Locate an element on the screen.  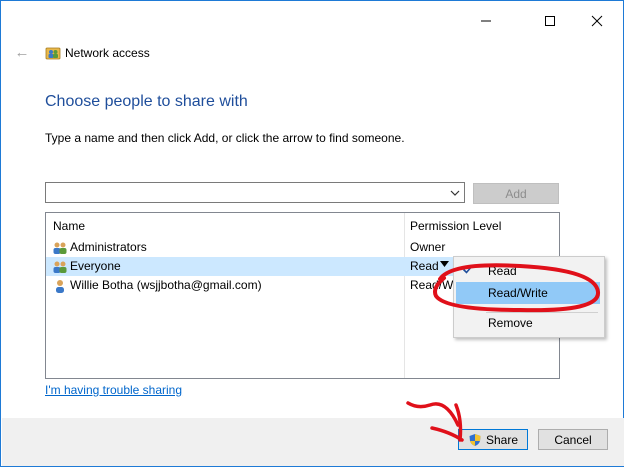
close-icon is located at coordinates (597, 21).